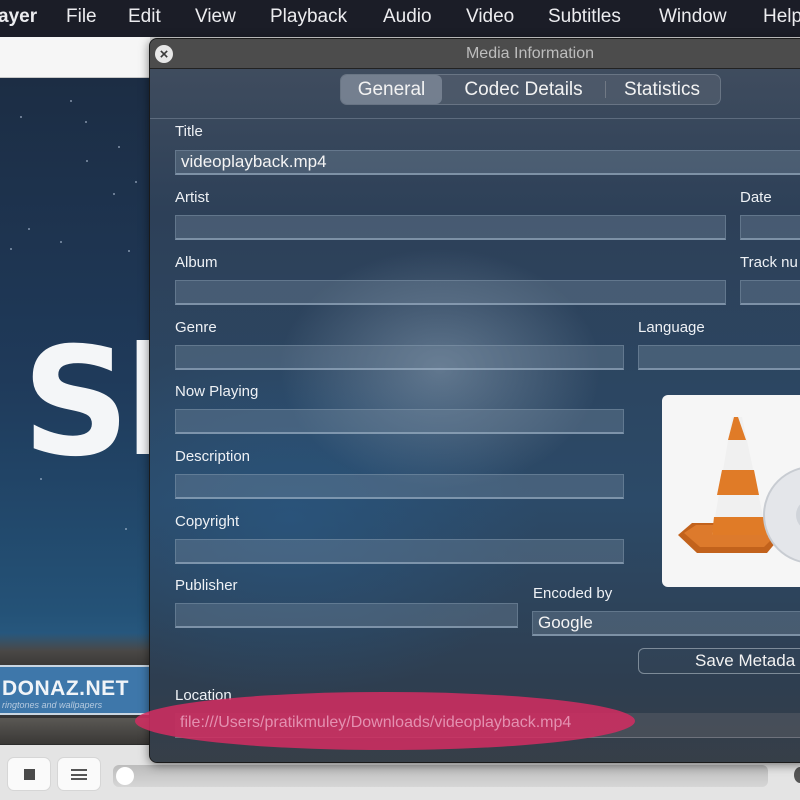 The image size is (800, 800). What do you see at coordinates (308, 17) in the screenshot?
I see `menu-playback: Playback` at bounding box center [308, 17].